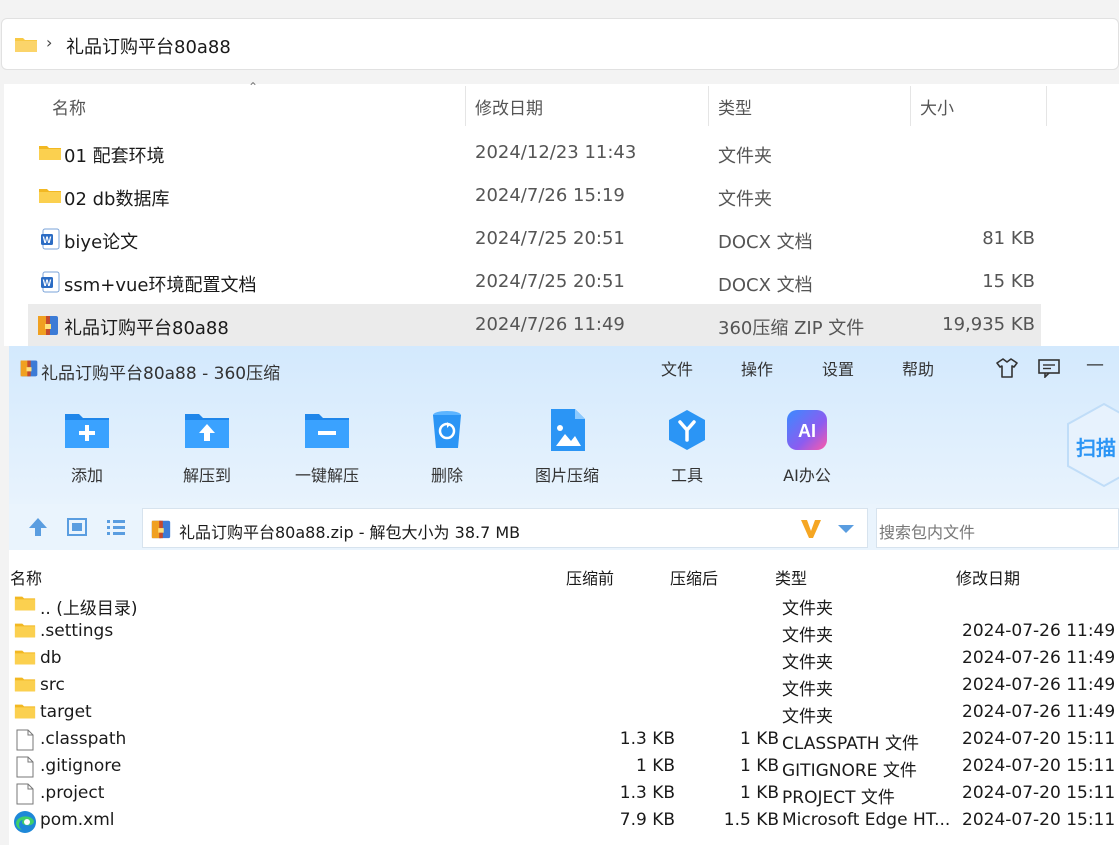 This screenshot has width=1119, height=845. What do you see at coordinates (207, 431) in the screenshot?
I see `extract-to-icon` at bounding box center [207, 431].